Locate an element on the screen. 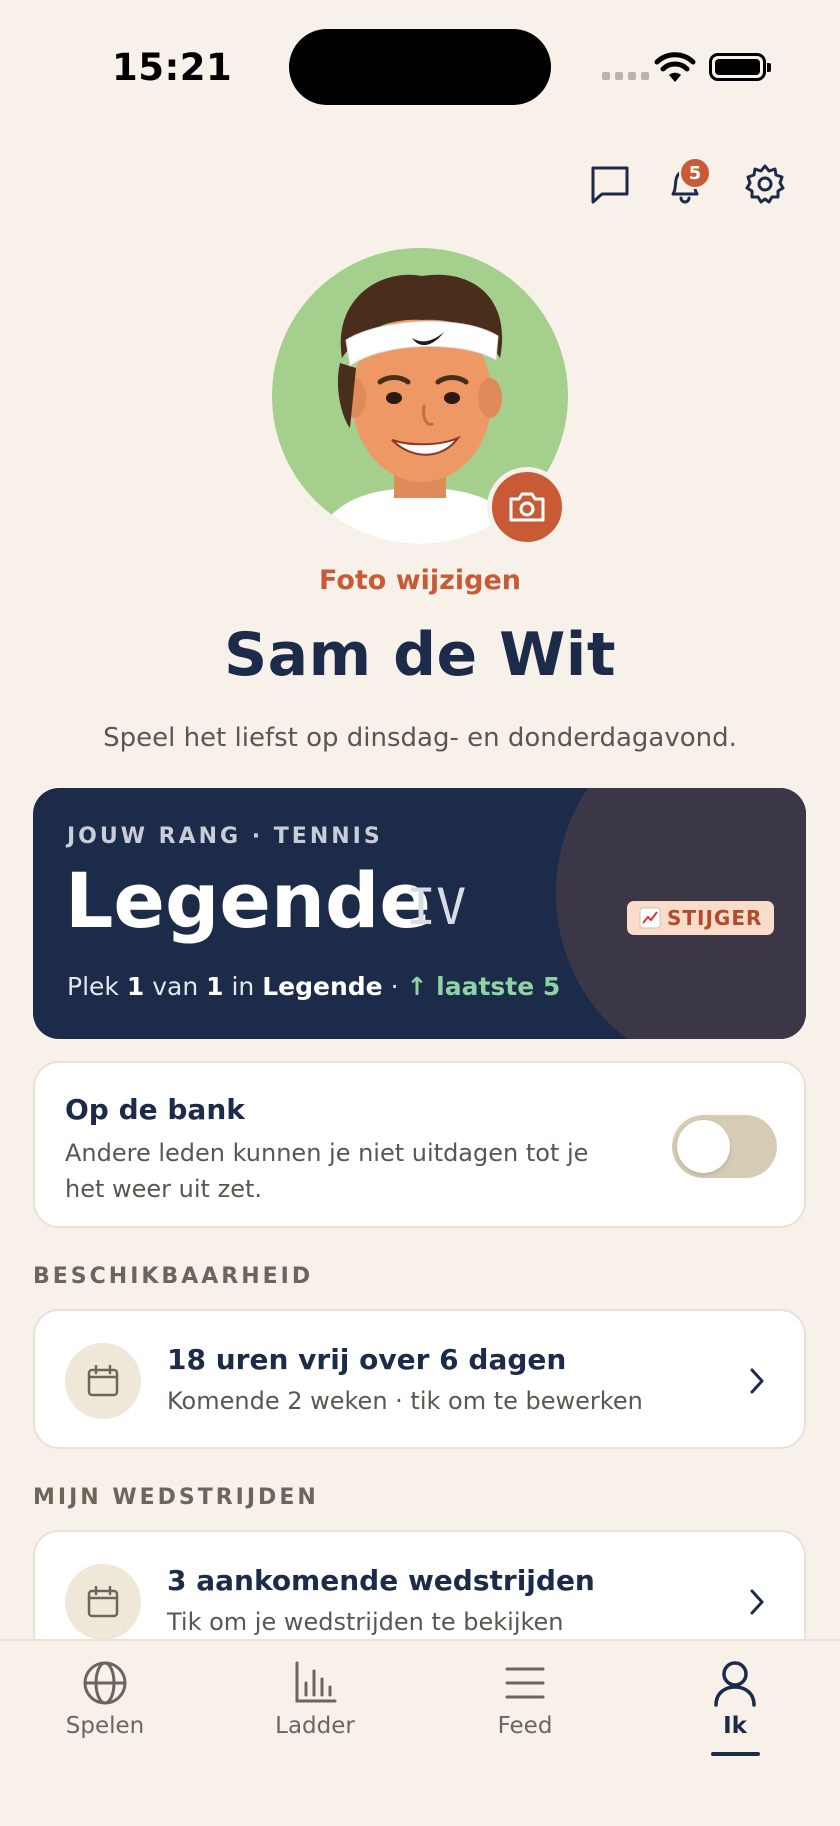  status-time: 15:21 is located at coordinates (172, 67).